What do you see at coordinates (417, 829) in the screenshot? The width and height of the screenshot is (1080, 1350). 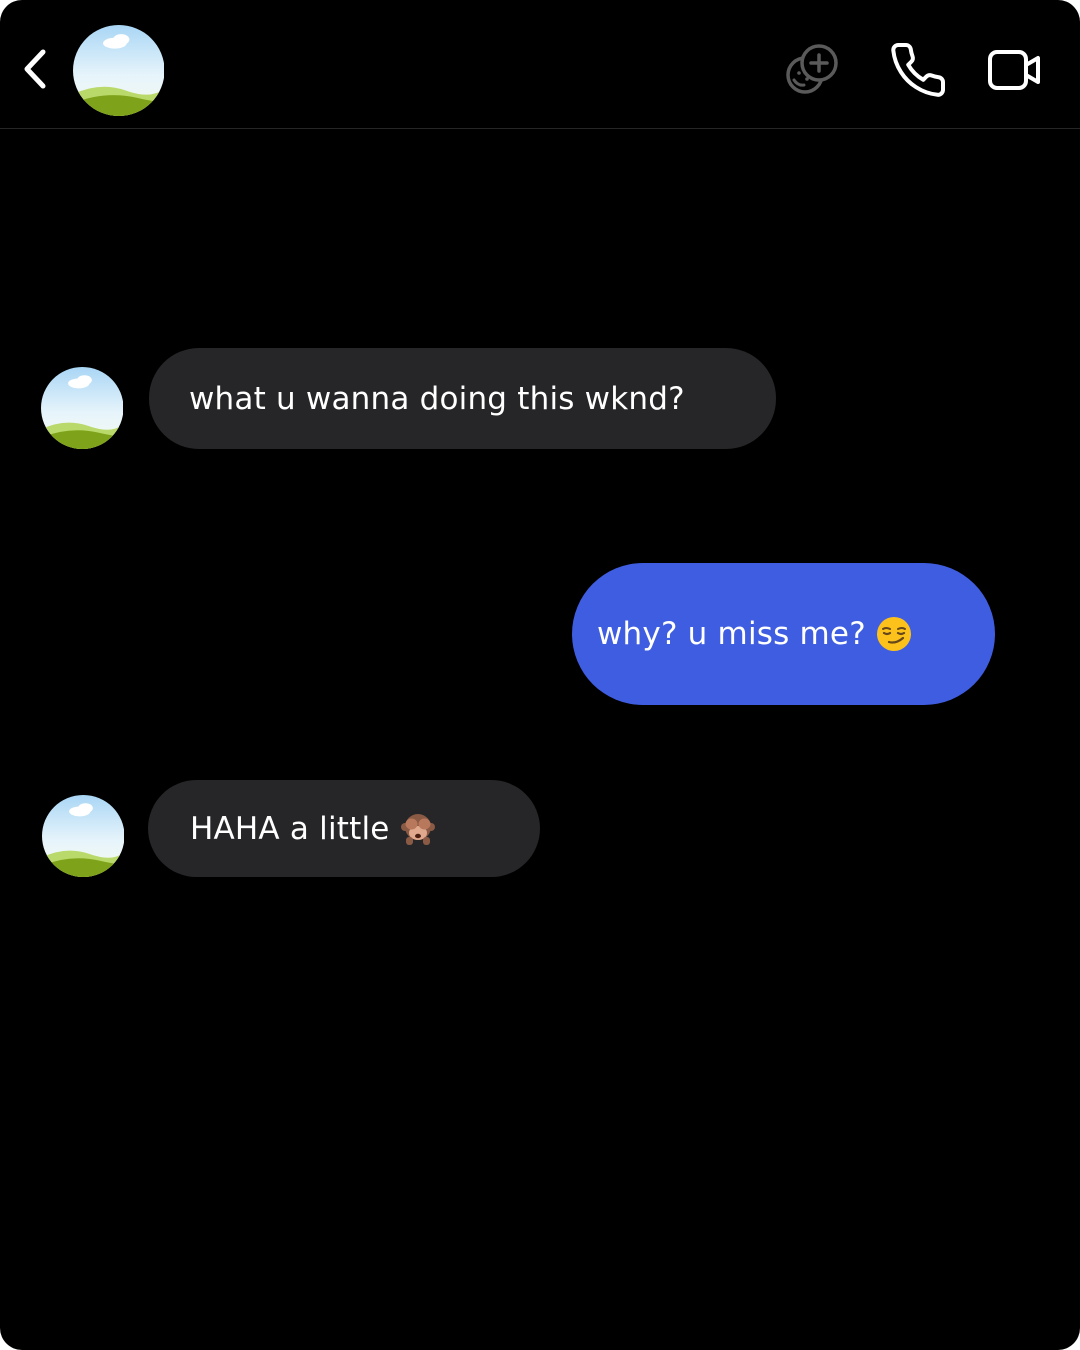 I see `see-no-evil-monkey-icon` at bounding box center [417, 829].